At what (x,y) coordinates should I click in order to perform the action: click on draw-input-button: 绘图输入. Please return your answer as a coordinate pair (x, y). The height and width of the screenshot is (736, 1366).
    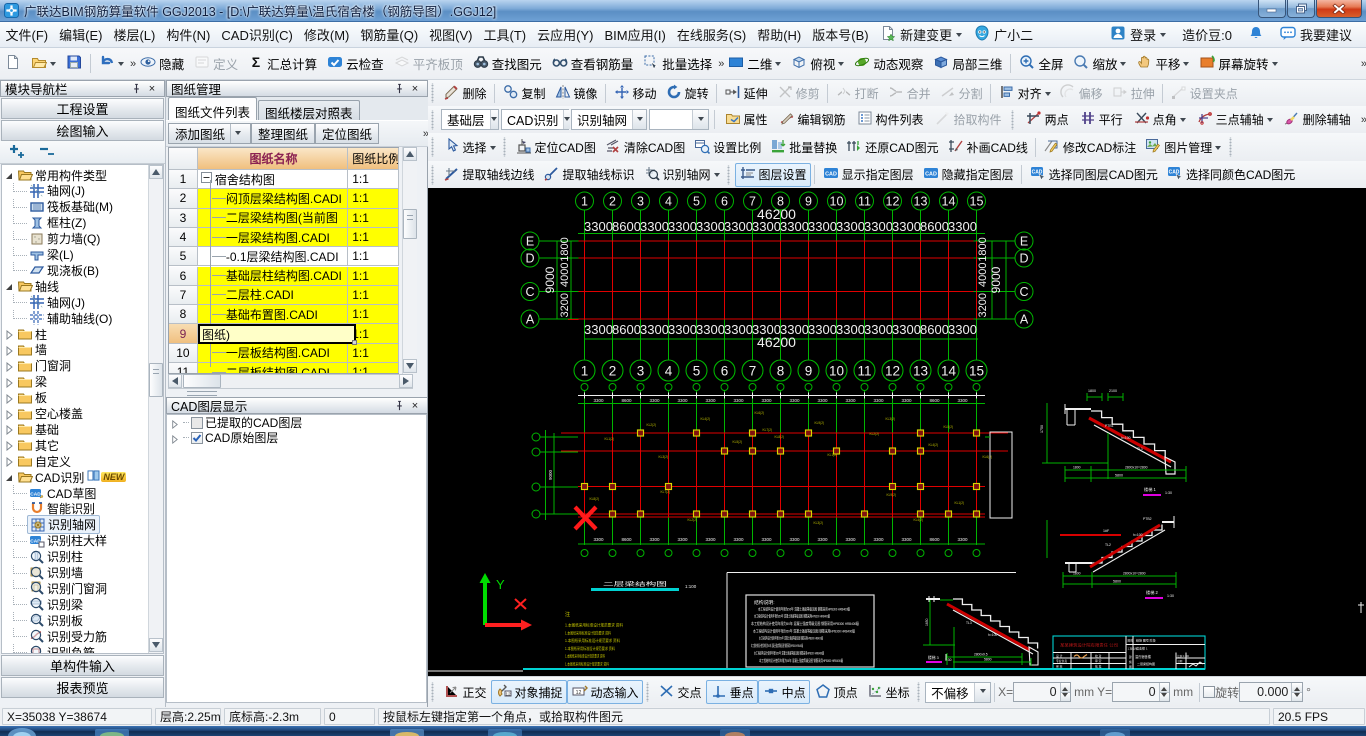
    Looking at the image, I should click on (82, 130).